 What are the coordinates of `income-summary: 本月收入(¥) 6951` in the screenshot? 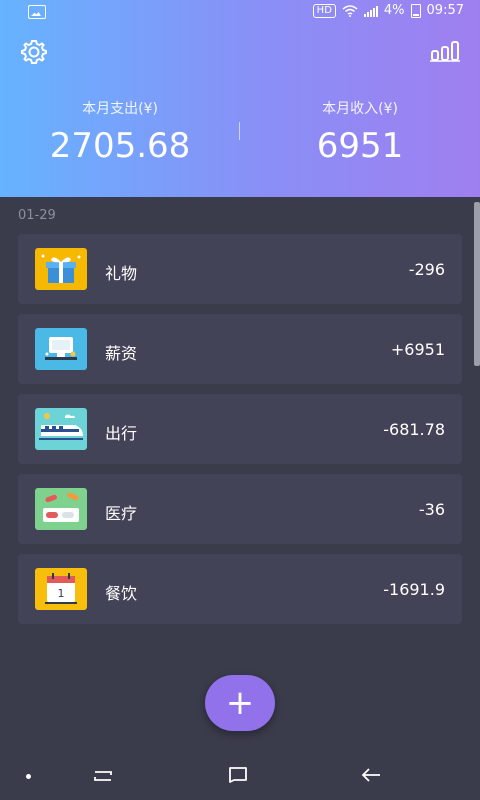 It's located at (360, 132).